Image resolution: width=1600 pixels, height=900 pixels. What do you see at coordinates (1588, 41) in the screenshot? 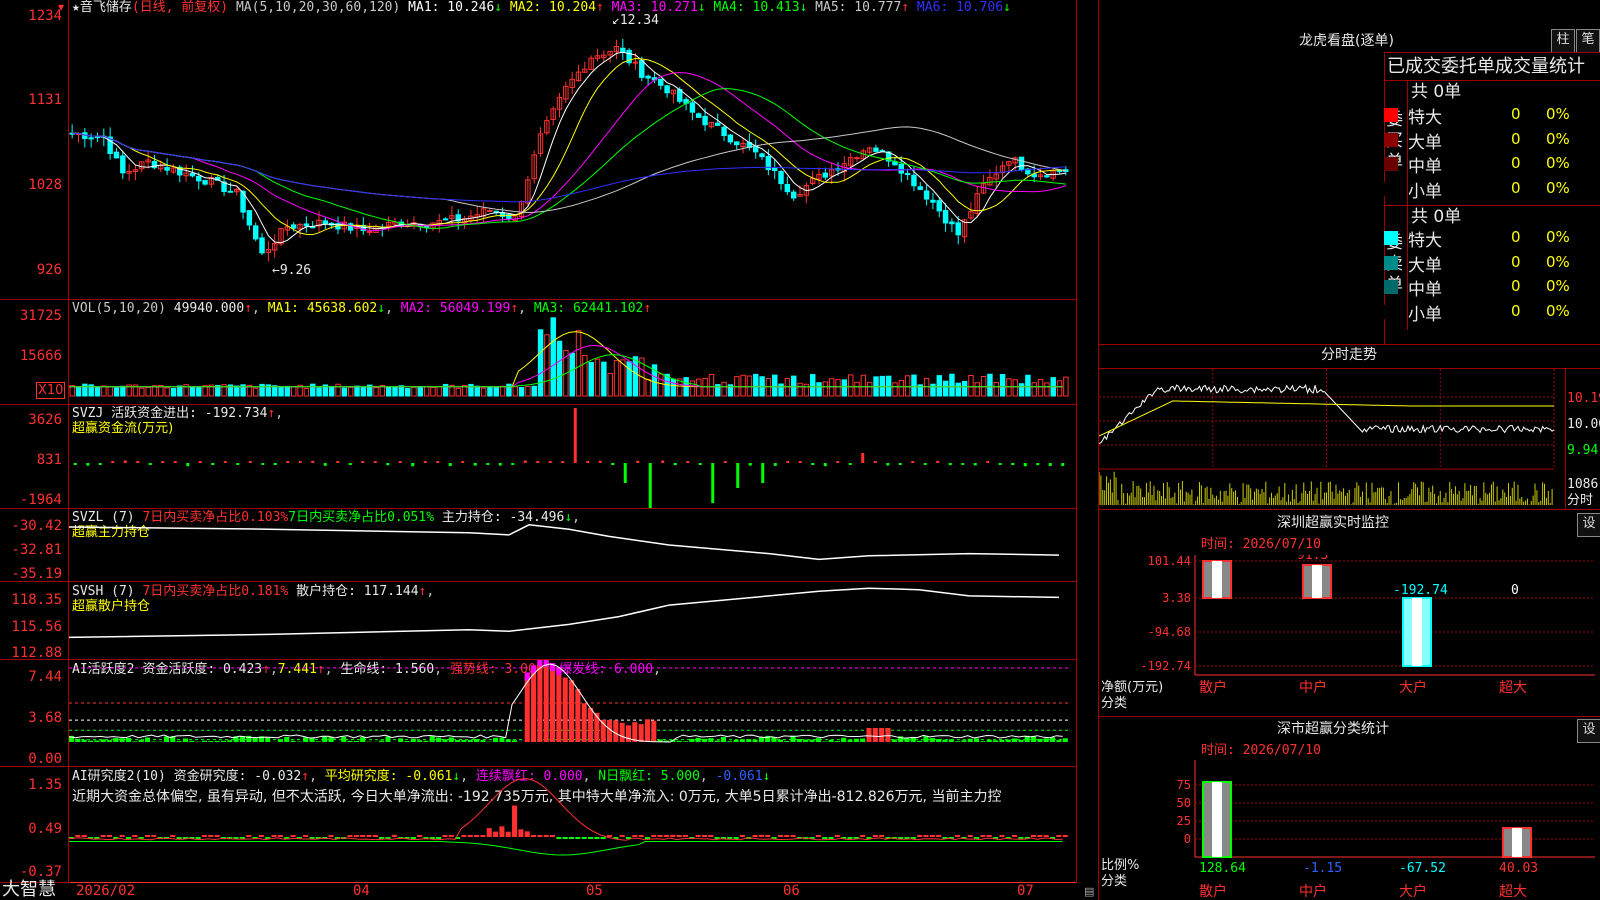
I see `tick-view-button: 笔` at bounding box center [1588, 41].